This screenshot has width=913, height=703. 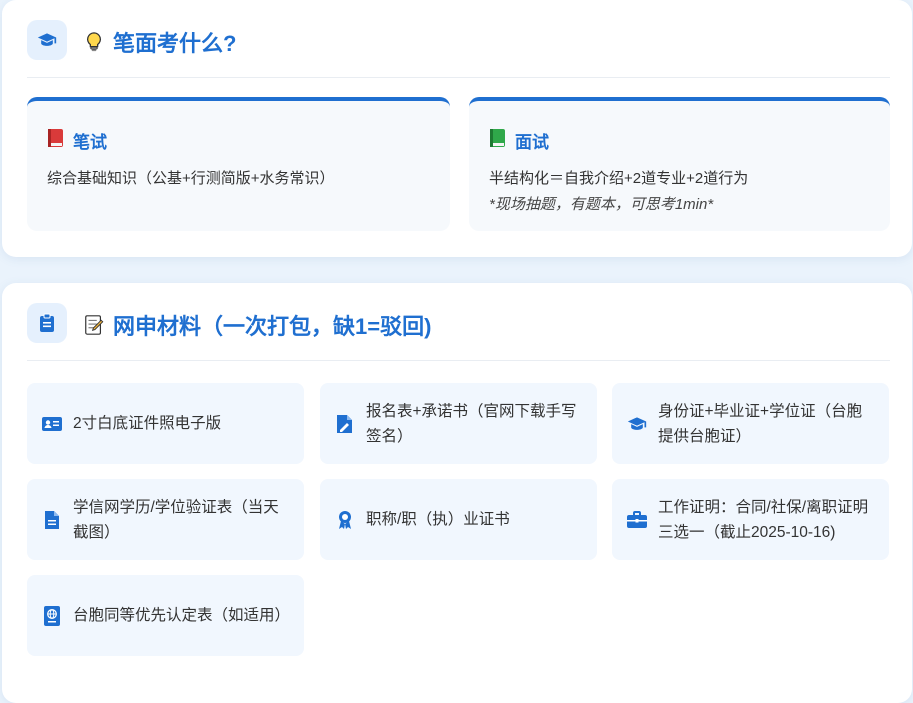 I want to click on written-exam-desc: 综合基础知识（公基+行测简版+水务常识）, so click(x=191, y=178).